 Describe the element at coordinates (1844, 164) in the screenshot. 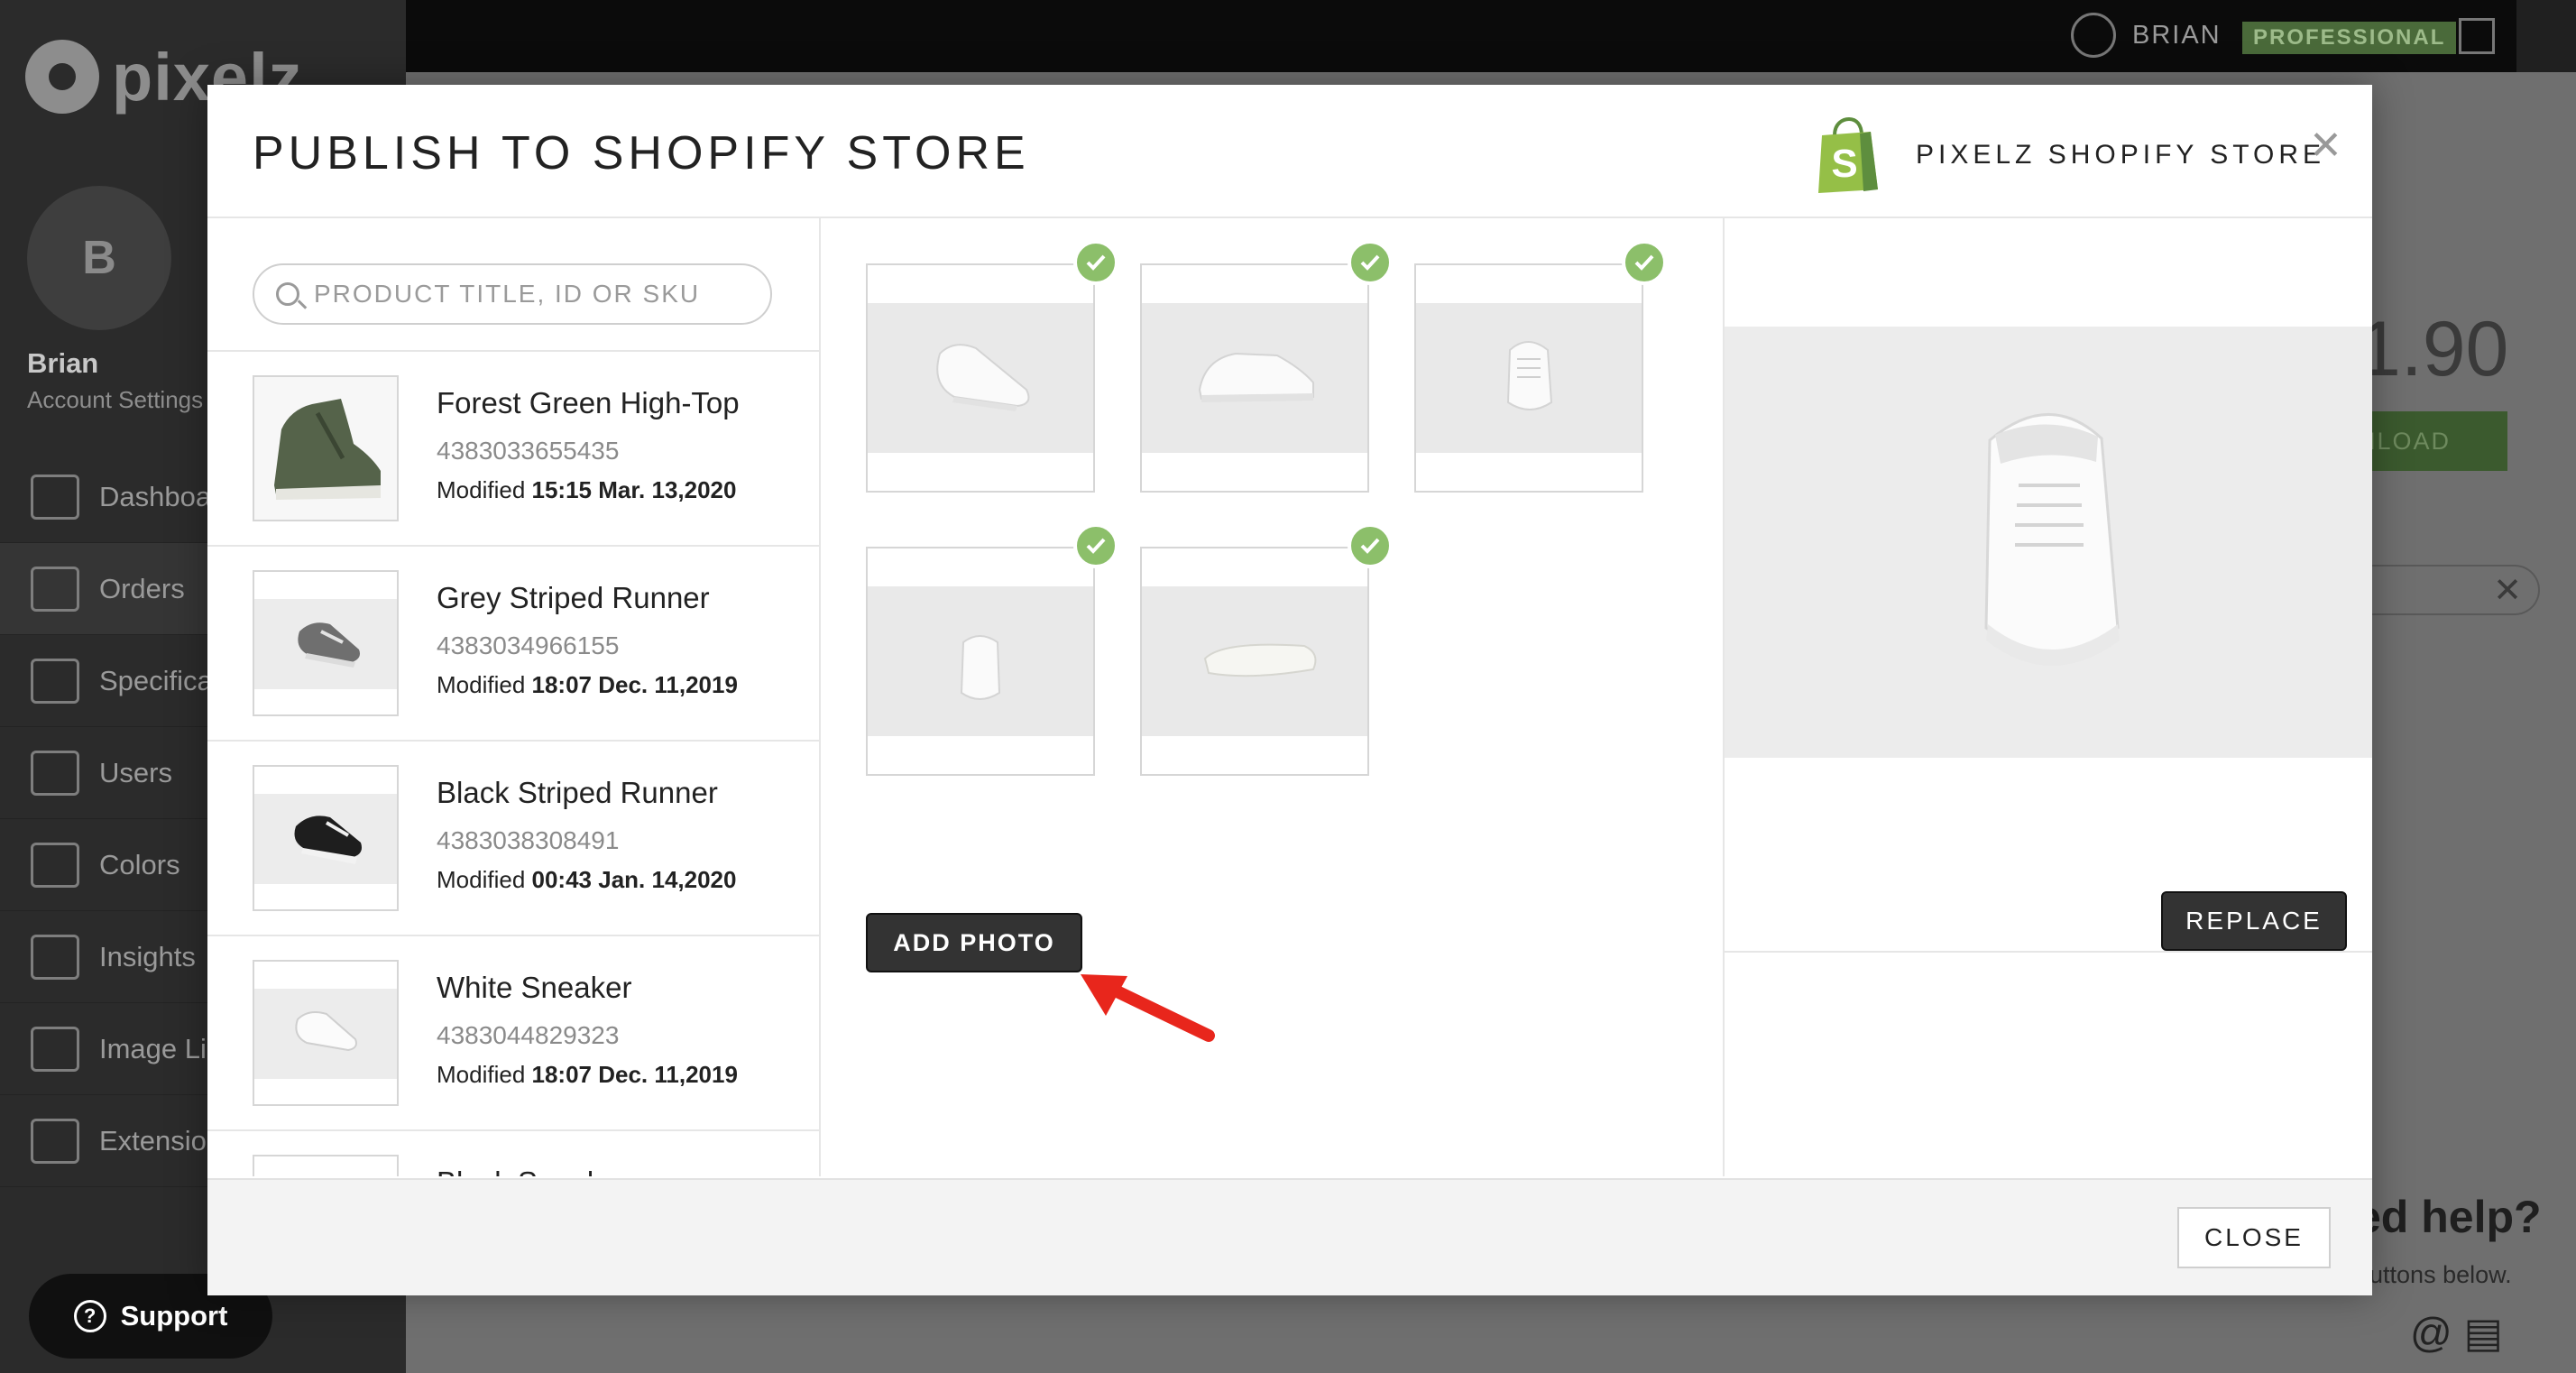

I see `svg-text: S` at that location.